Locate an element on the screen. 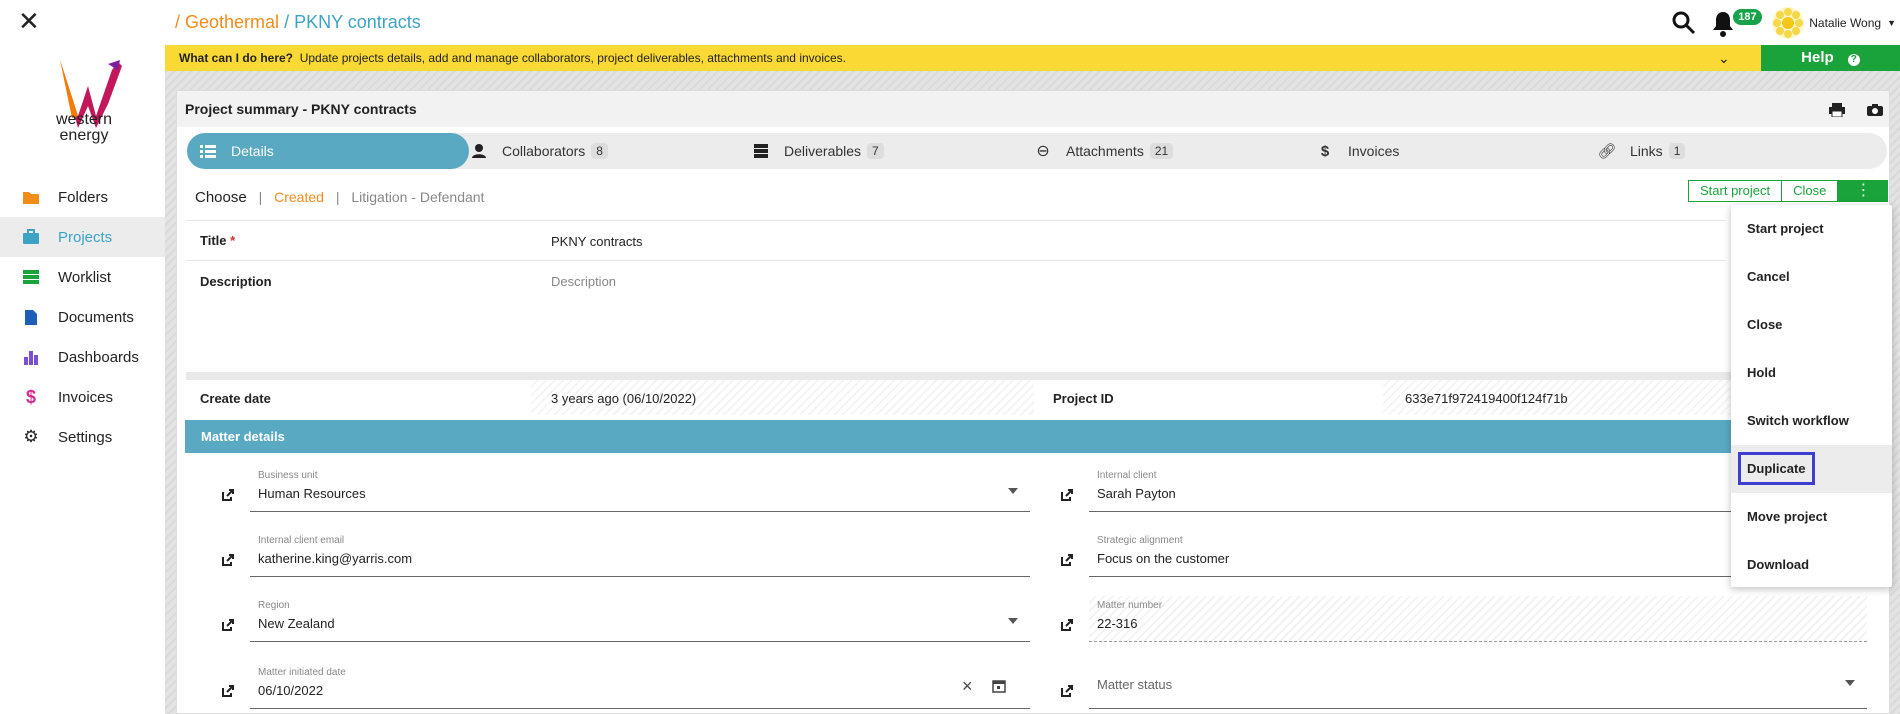  page-title: Project summary - PKNY contracts is located at coordinates (301, 109).